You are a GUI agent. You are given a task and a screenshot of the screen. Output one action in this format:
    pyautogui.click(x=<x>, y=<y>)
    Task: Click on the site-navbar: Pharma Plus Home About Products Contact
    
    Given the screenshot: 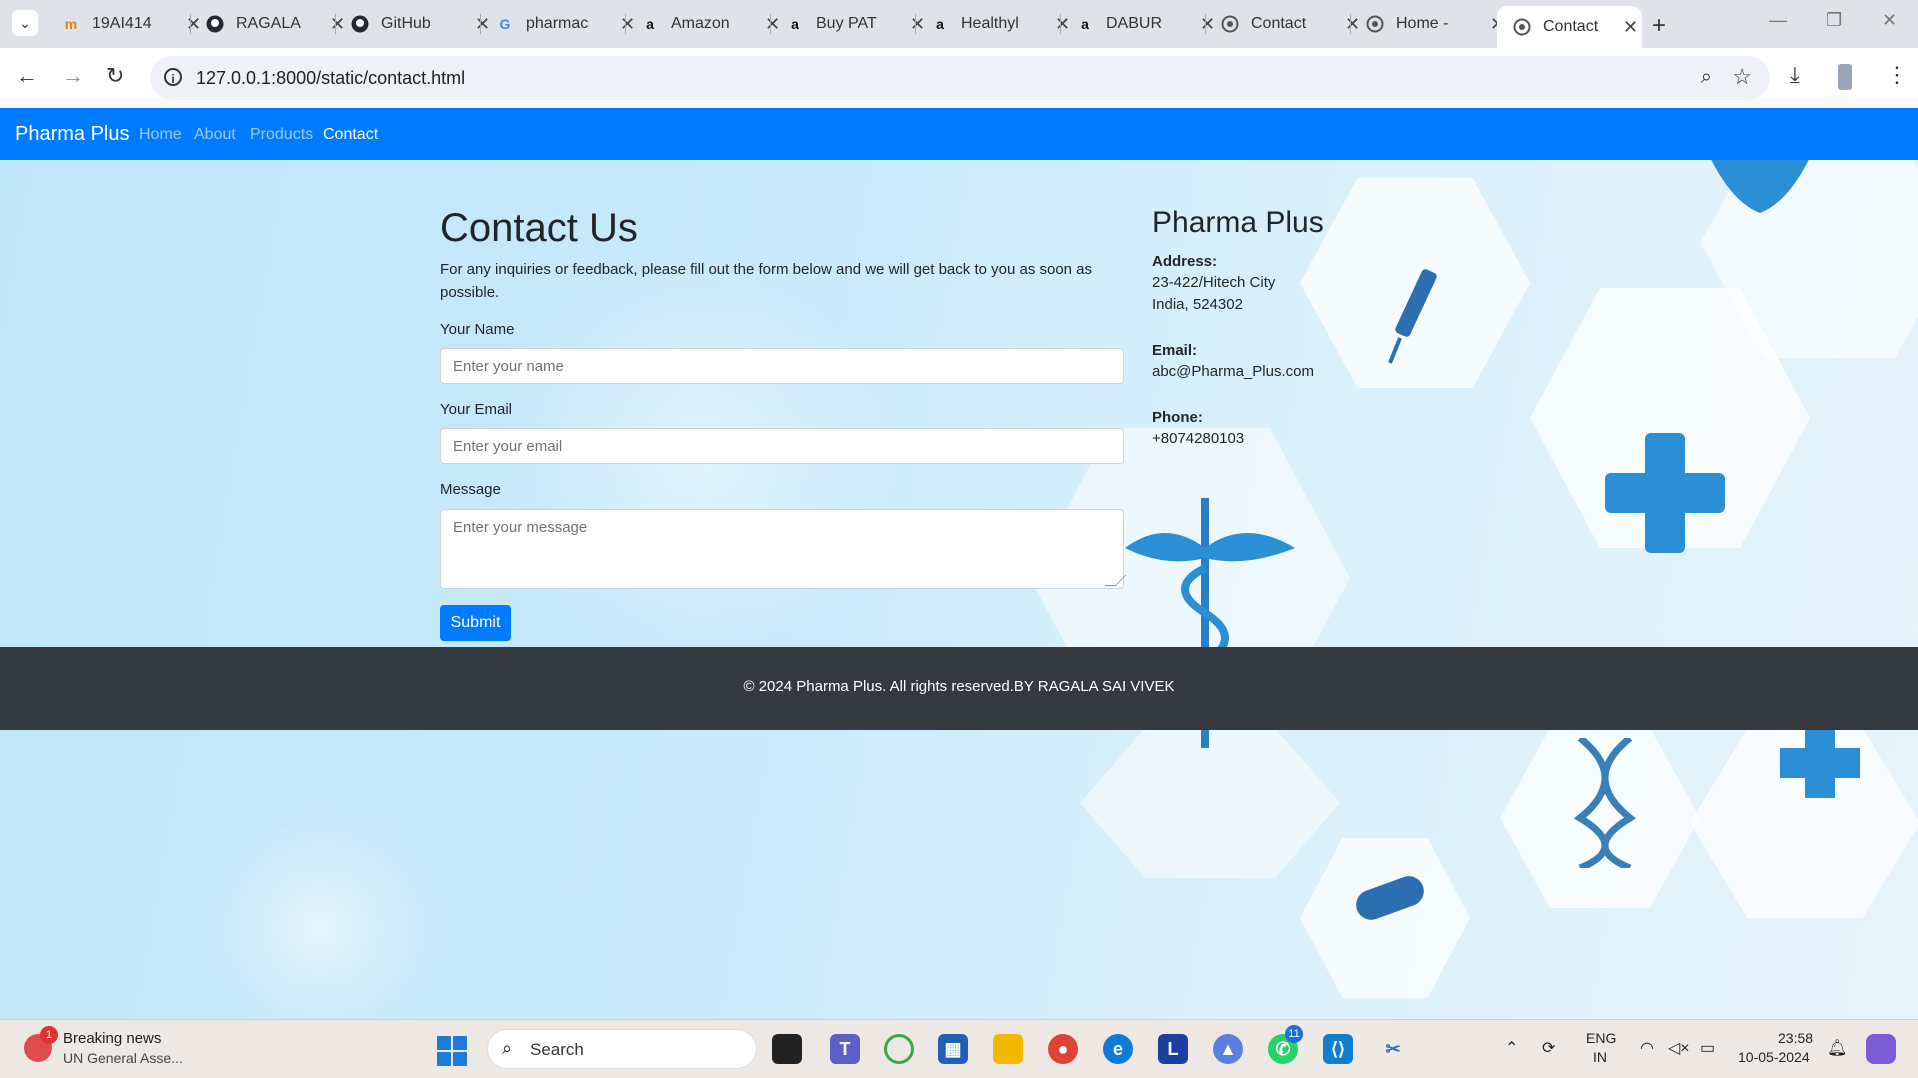 What is the action you would take?
    pyautogui.click(x=959, y=134)
    